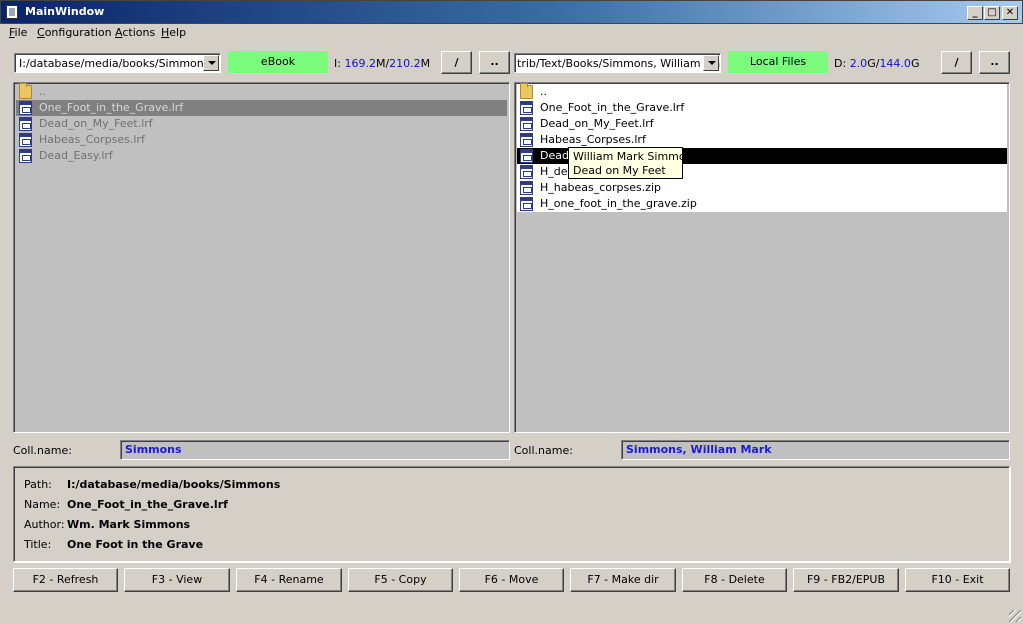 The height and width of the screenshot is (624, 1023). What do you see at coordinates (815, 450) in the screenshot?
I see `right-coll-field: Simmons, William Mark` at bounding box center [815, 450].